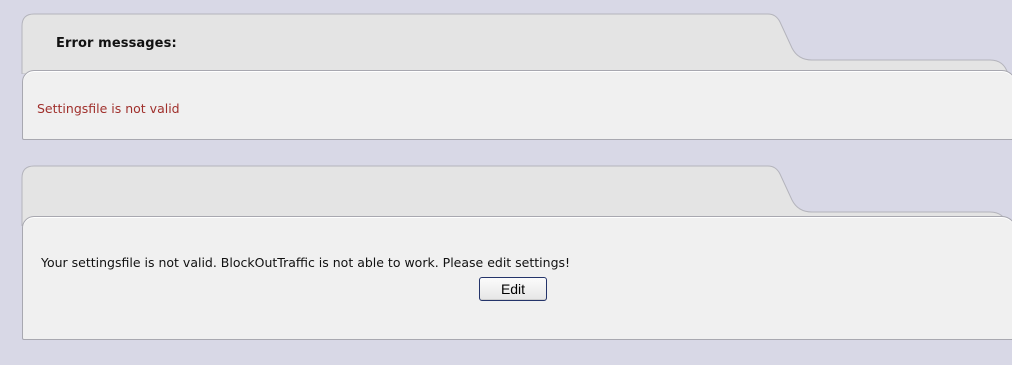 The image size is (1012, 365). What do you see at coordinates (513, 289) in the screenshot?
I see `edit-button: Edit` at bounding box center [513, 289].